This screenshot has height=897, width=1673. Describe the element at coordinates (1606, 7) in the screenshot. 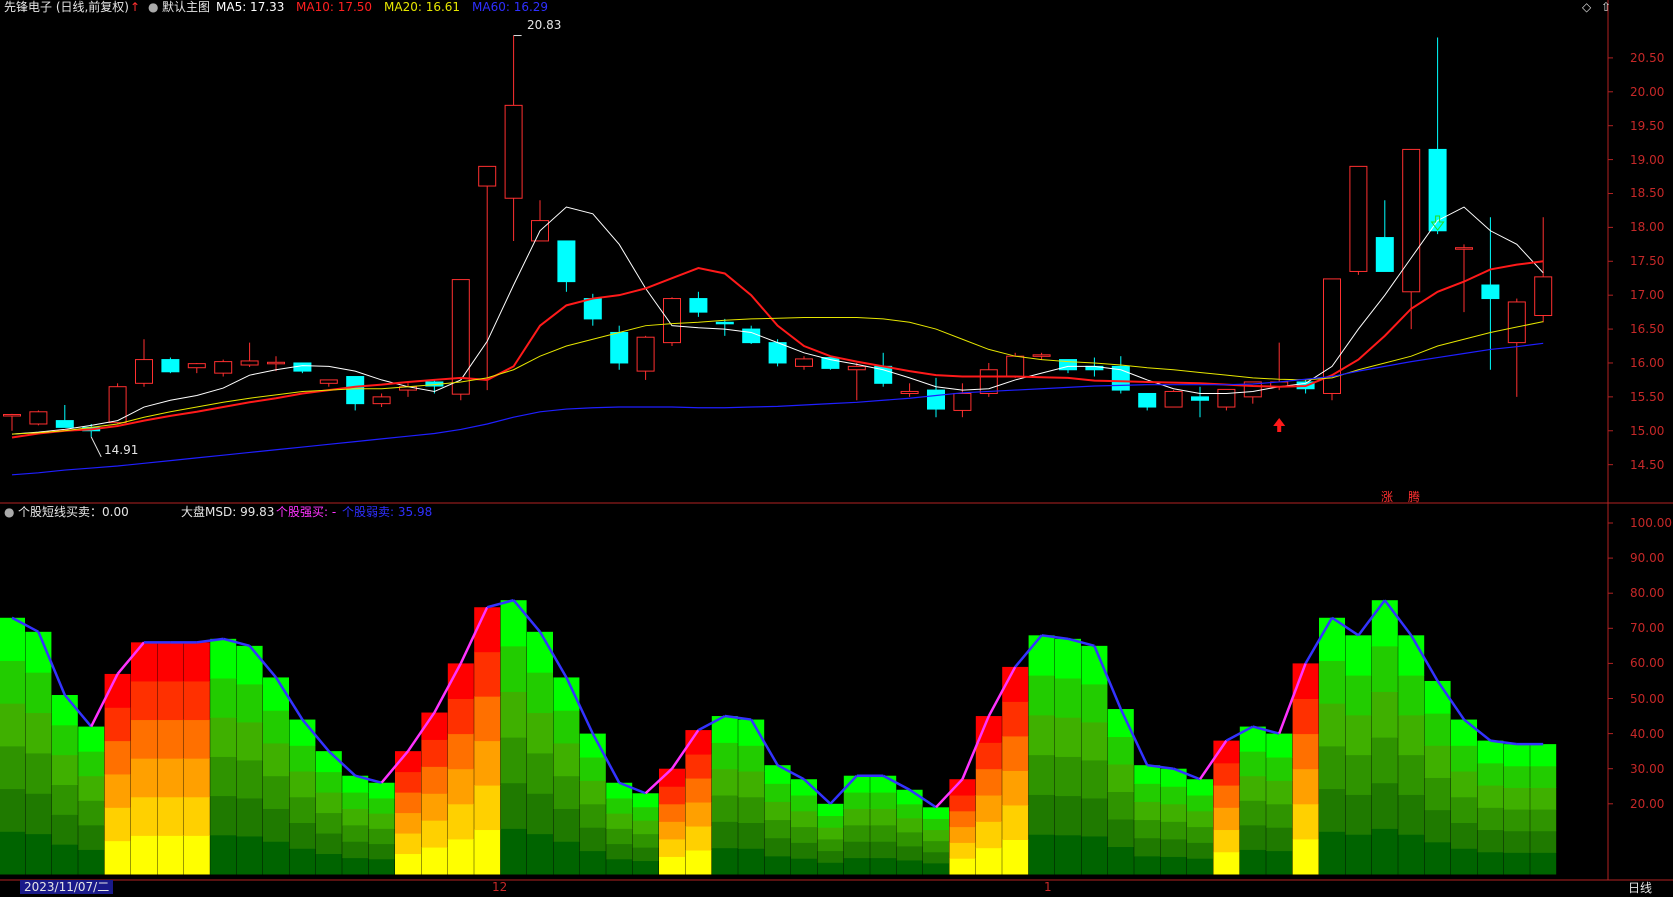

I see `maximize-icon: ⇧` at that location.